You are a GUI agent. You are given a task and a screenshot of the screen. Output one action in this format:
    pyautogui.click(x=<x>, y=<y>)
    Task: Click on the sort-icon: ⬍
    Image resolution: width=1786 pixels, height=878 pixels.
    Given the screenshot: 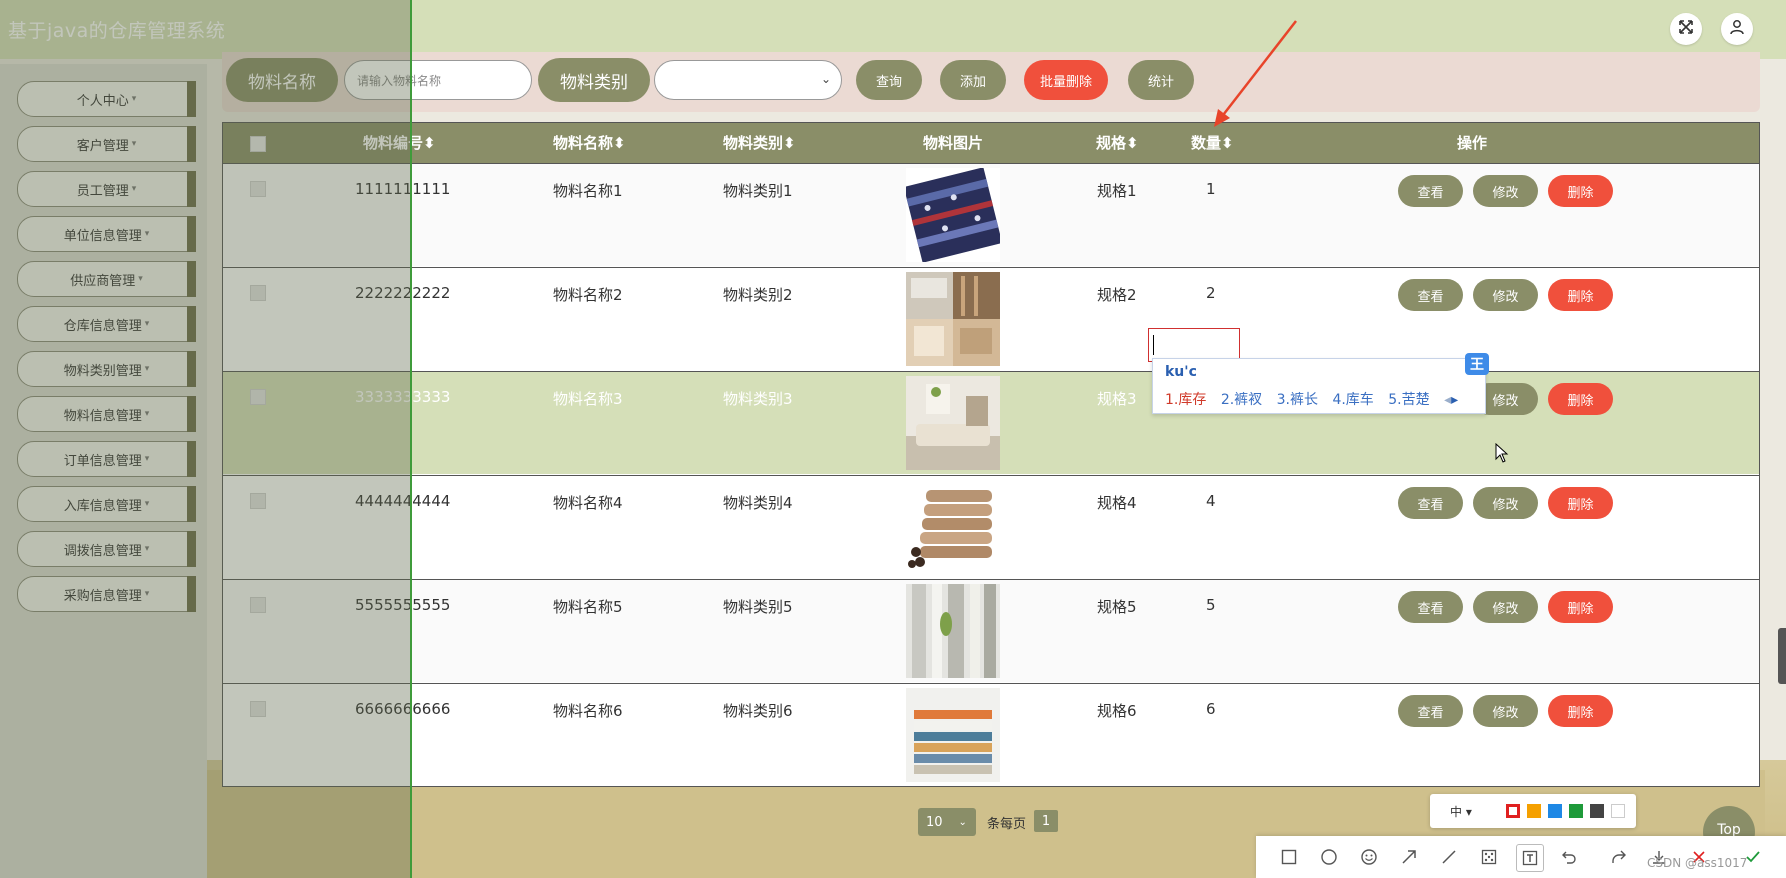 What is the action you would take?
    pyautogui.click(x=789, y=143)
    